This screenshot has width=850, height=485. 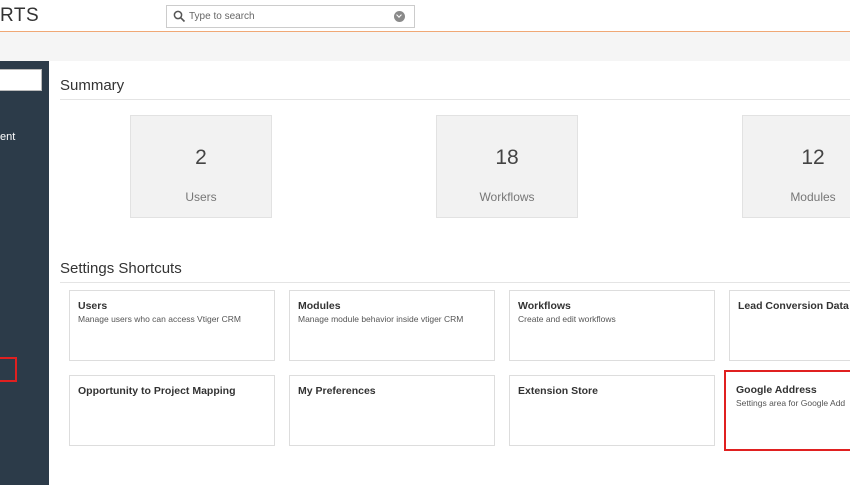 I want to click on shortcut-workflows: Workflows Create and edit workflows, so click(x=612, y=325).